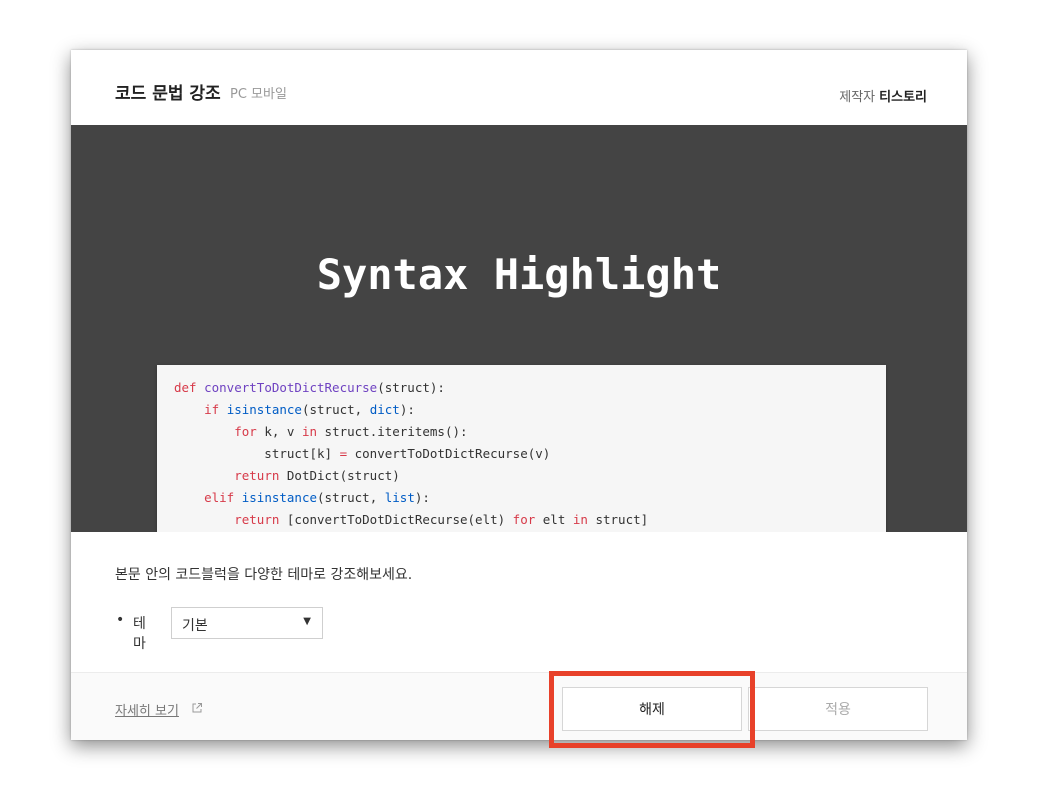 The height and width of the screenshot is (800, 1042). Describe the element at coordinates (264, 575) in the screenshot. I see `plugin-description: 본문 안의 코드블럭을 다양한 테마로 강조해보세요.` at that location.